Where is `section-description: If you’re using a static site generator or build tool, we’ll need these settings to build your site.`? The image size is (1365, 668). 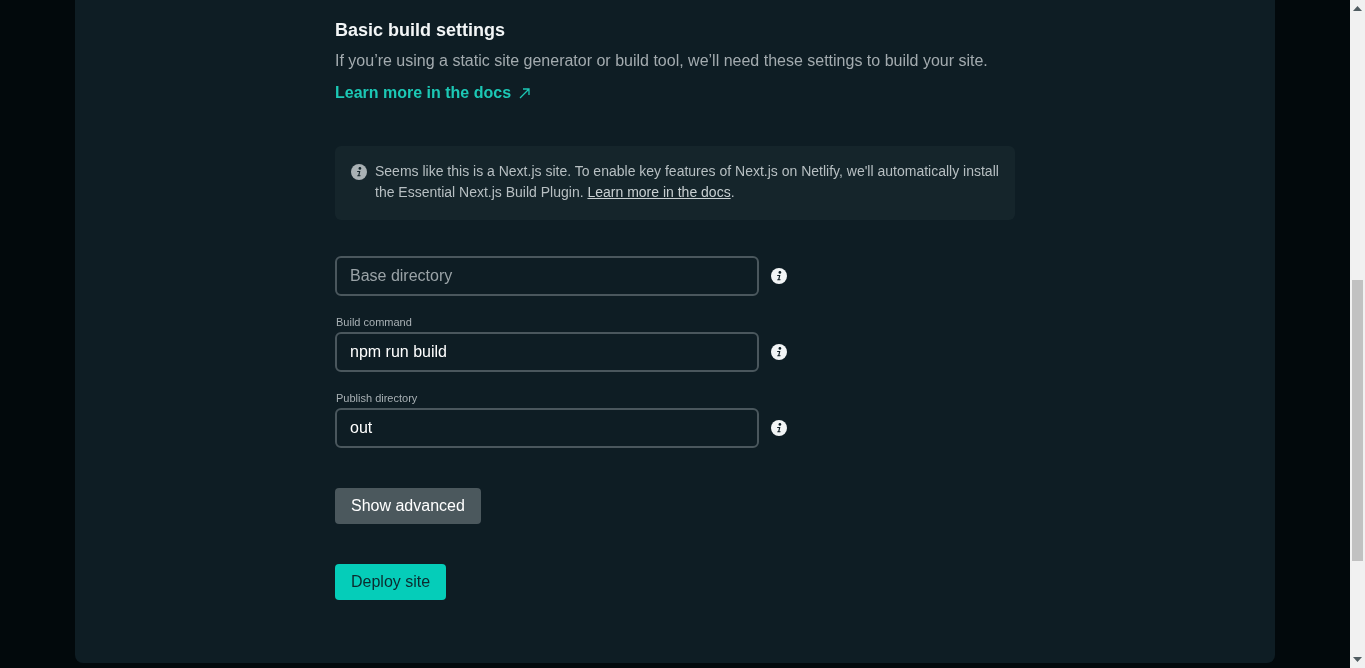
section-description: If you’re using a static site generator or build tool, we’ll need these settings to build your site. is located at coordinates (661, 61).